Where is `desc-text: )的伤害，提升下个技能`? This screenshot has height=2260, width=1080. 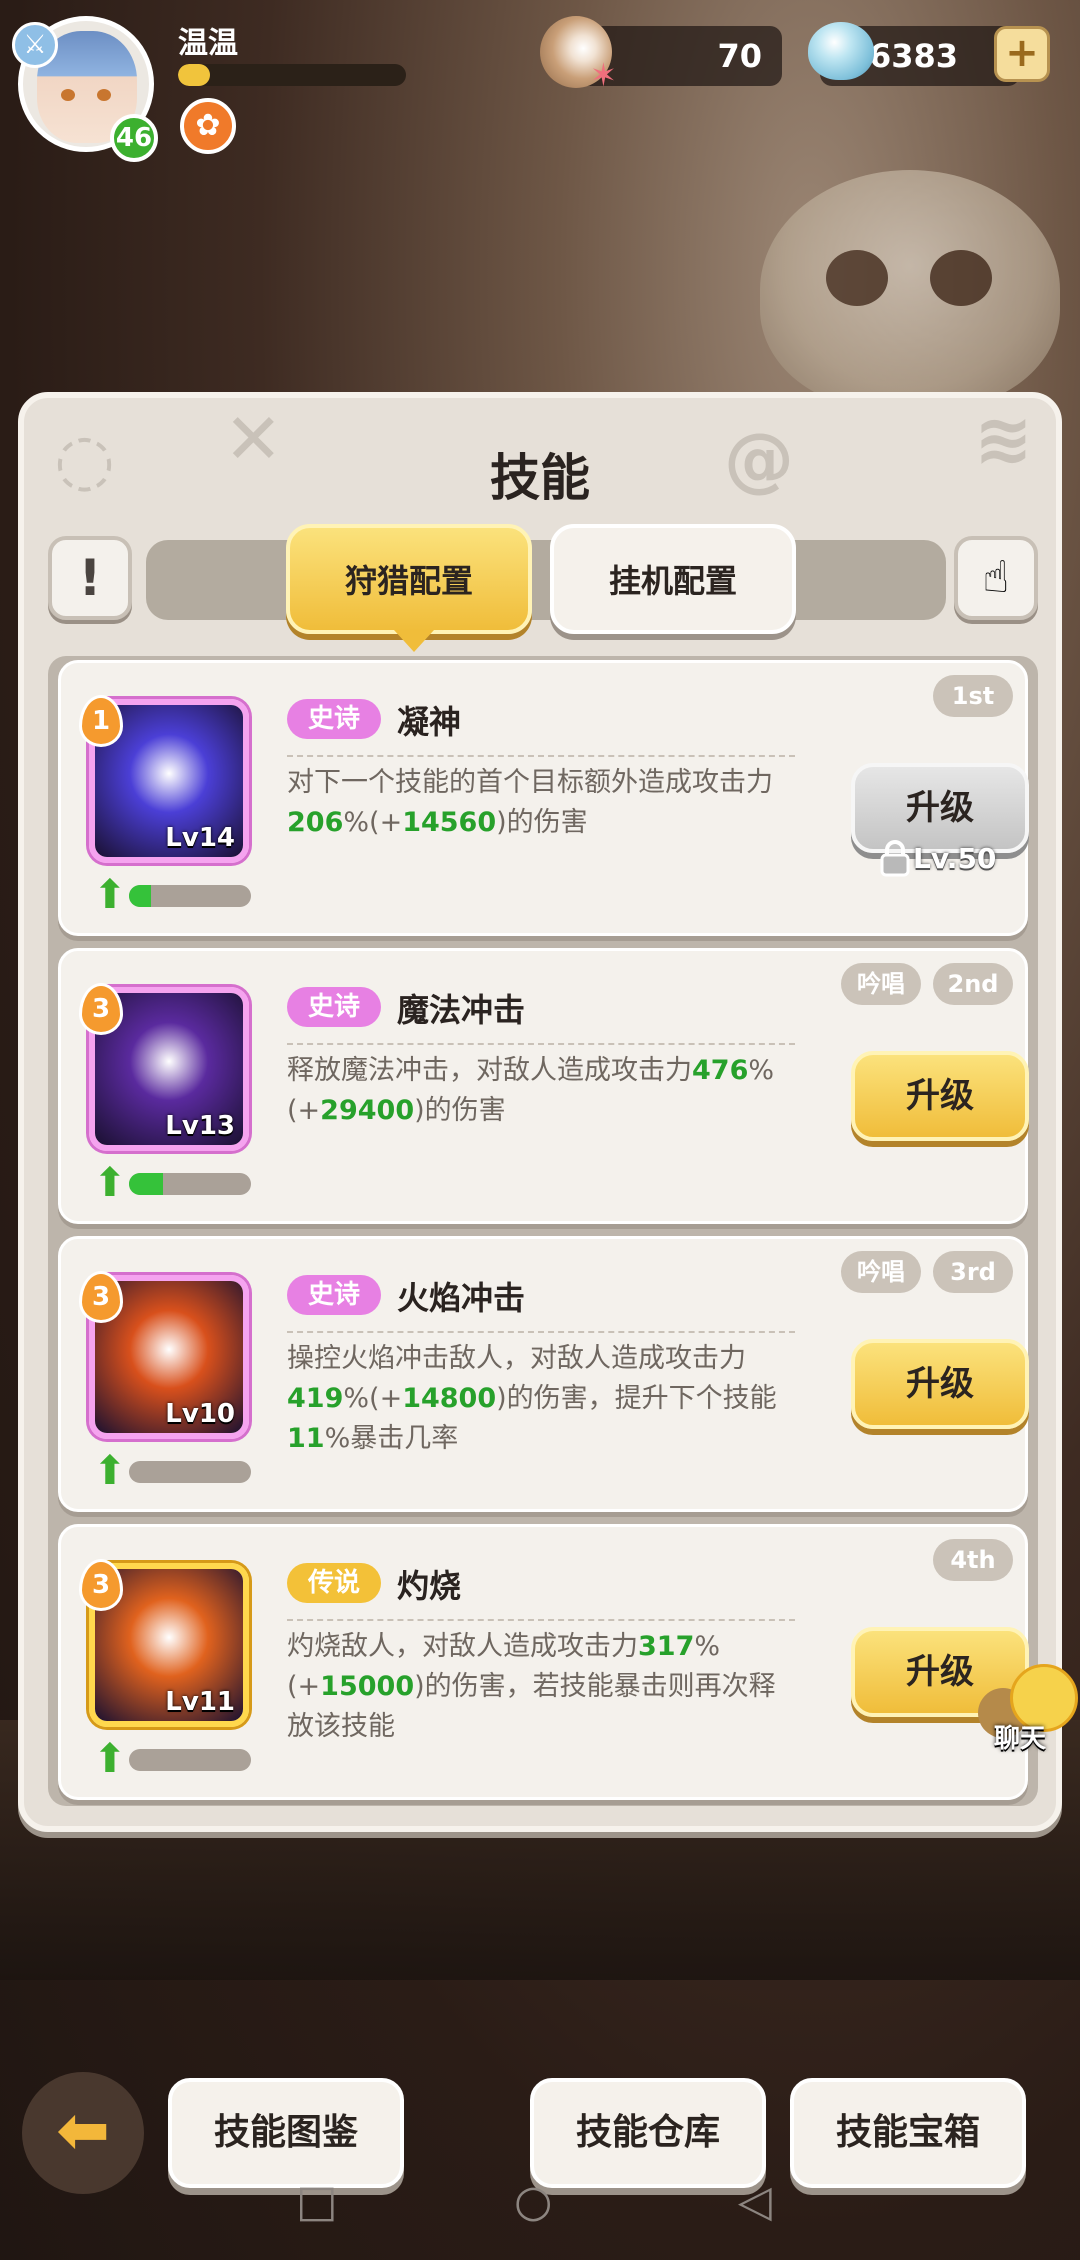
desc-text: )的伤害，提升下个技能 is located at coordinates (636, 1398).